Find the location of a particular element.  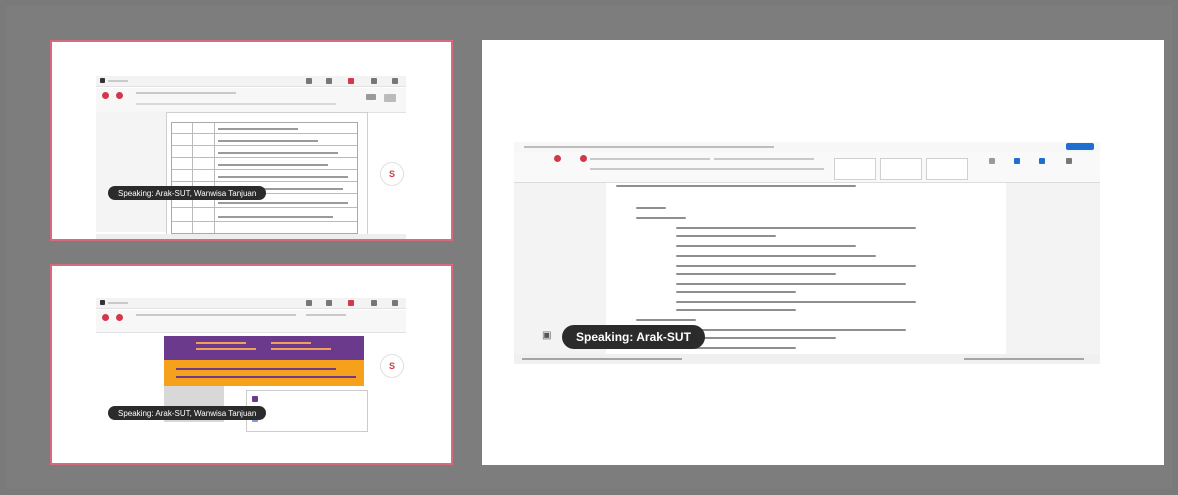

status-bar is located at coordinates (807, 359).